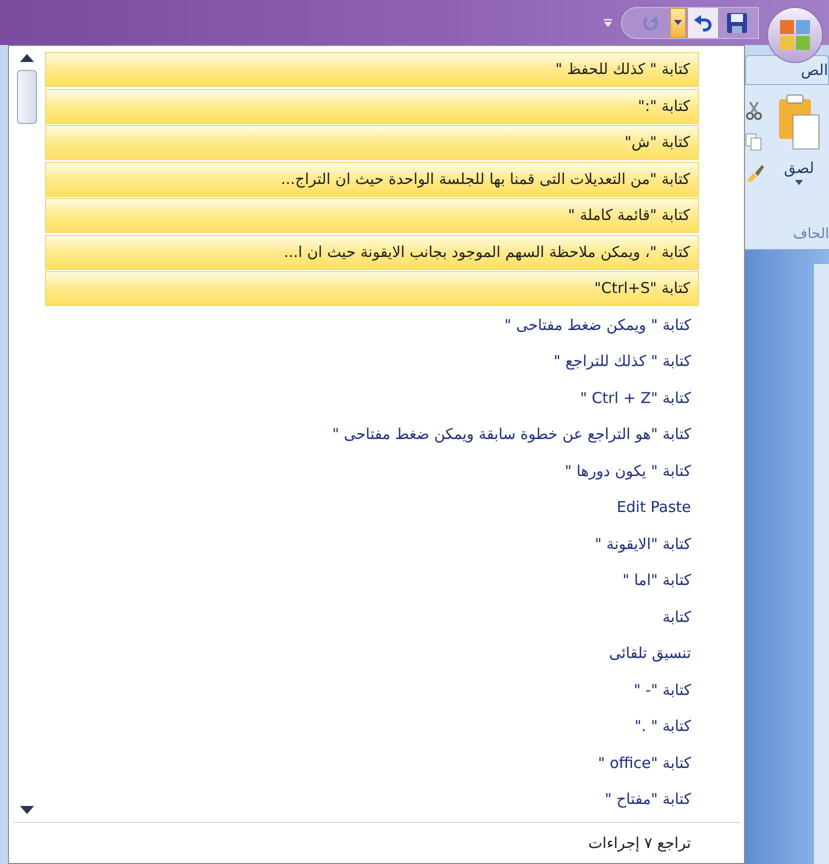  What do you see at coordinates (372, 653) in the screenshot?
I see `undo-history-item: تنسيق تلقائى` at bounding box center [372, 653].